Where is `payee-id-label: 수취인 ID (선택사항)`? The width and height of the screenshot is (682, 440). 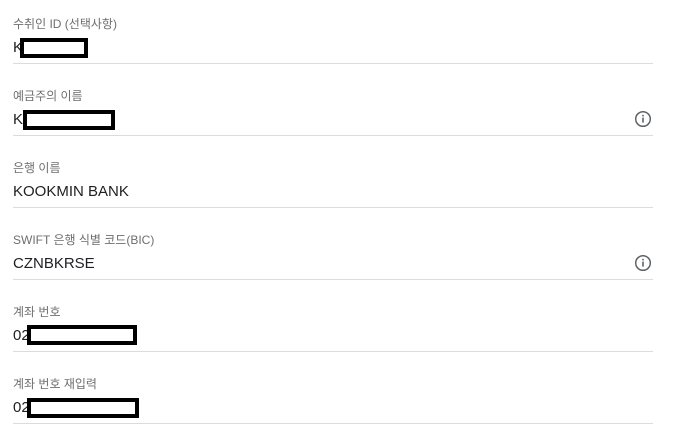
payee-id-label: 수취인 ID (선택사항) is located at coordinates (65, 24).